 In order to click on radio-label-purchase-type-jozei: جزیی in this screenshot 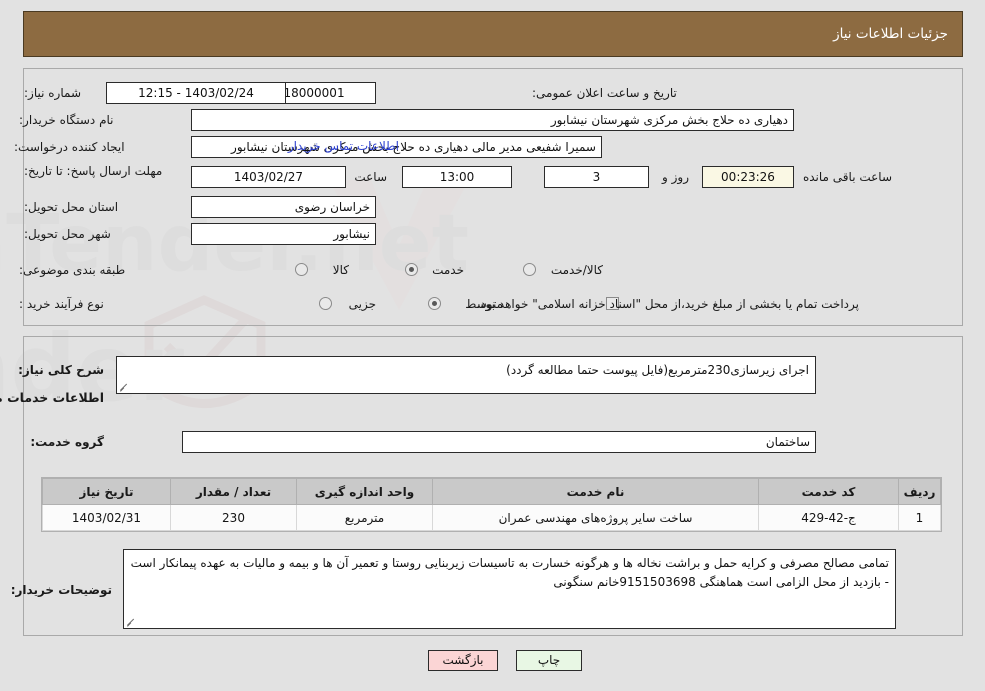, I will do `click(363, 304)`.